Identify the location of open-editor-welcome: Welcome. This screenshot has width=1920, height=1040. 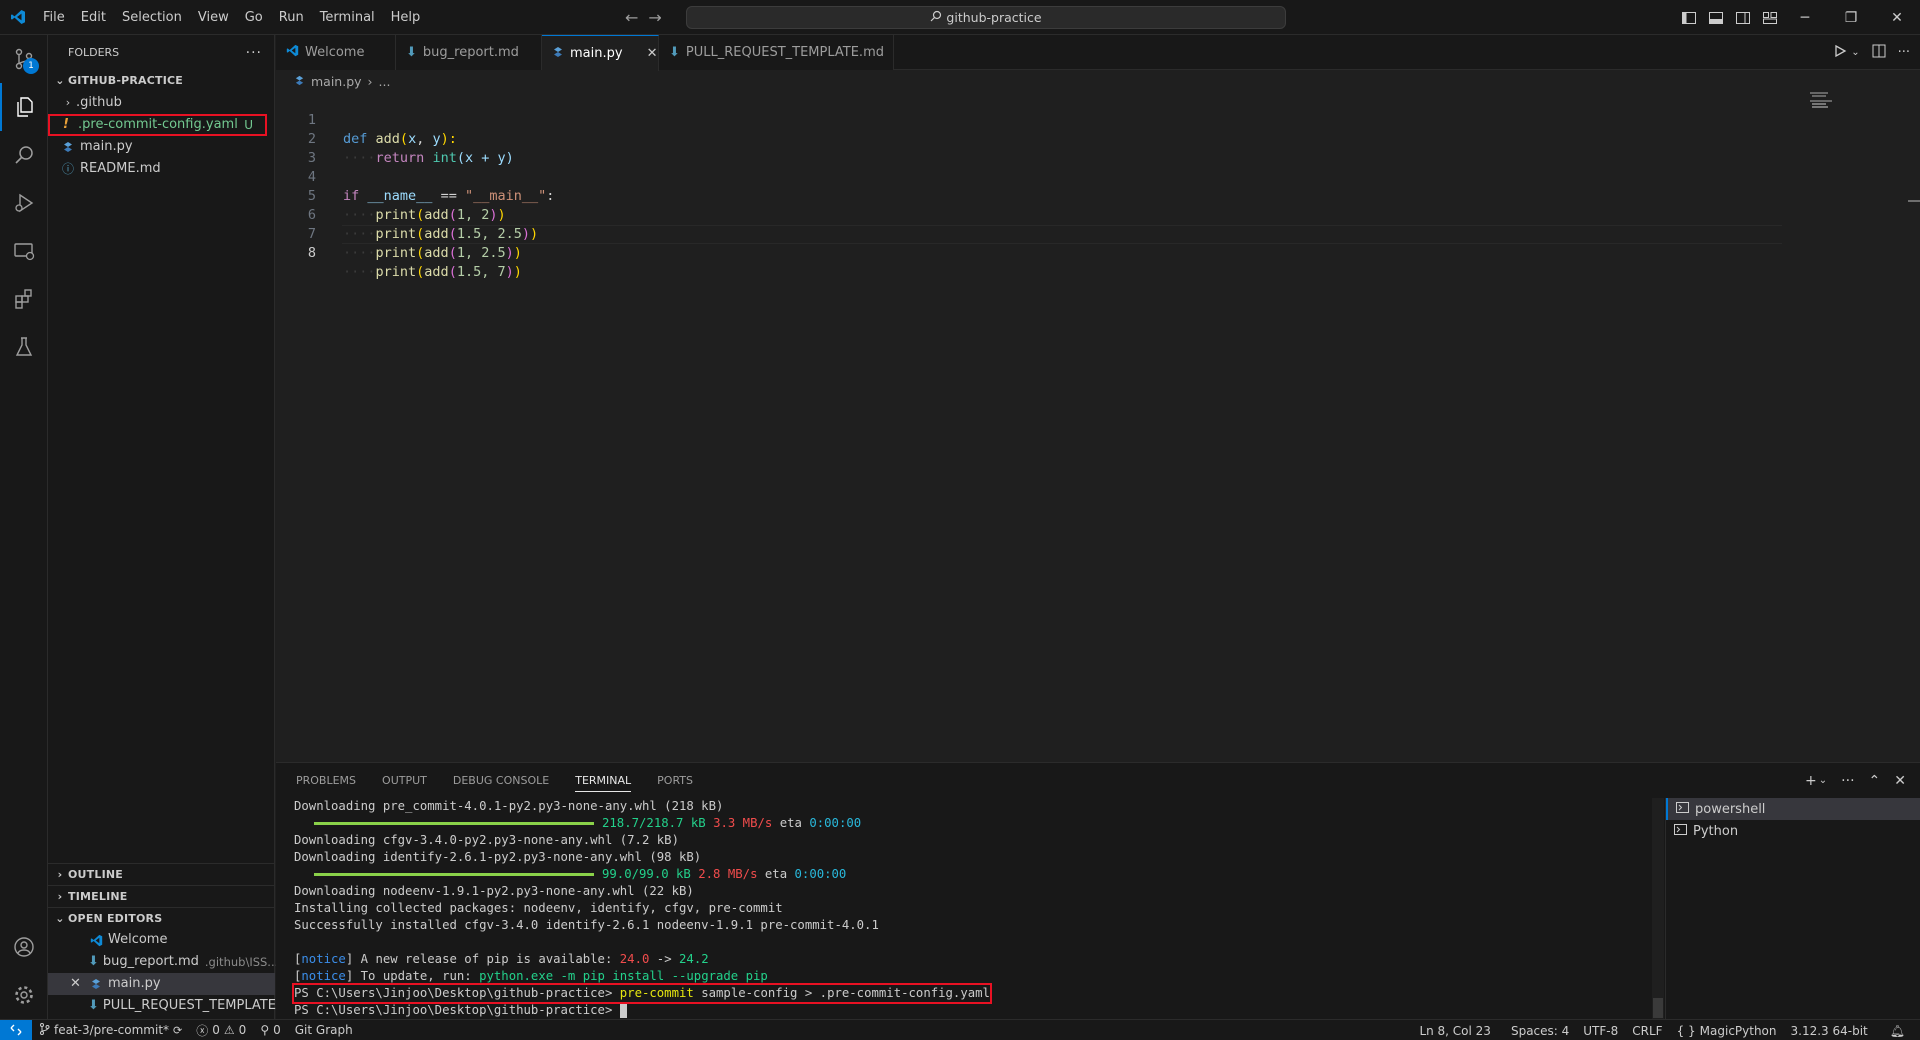
(161, 940).